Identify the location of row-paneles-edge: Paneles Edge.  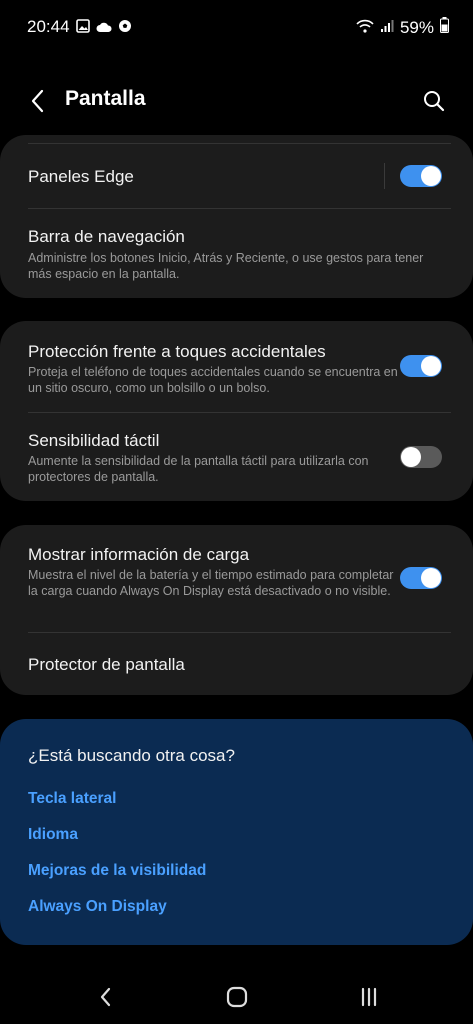
(236, 176).